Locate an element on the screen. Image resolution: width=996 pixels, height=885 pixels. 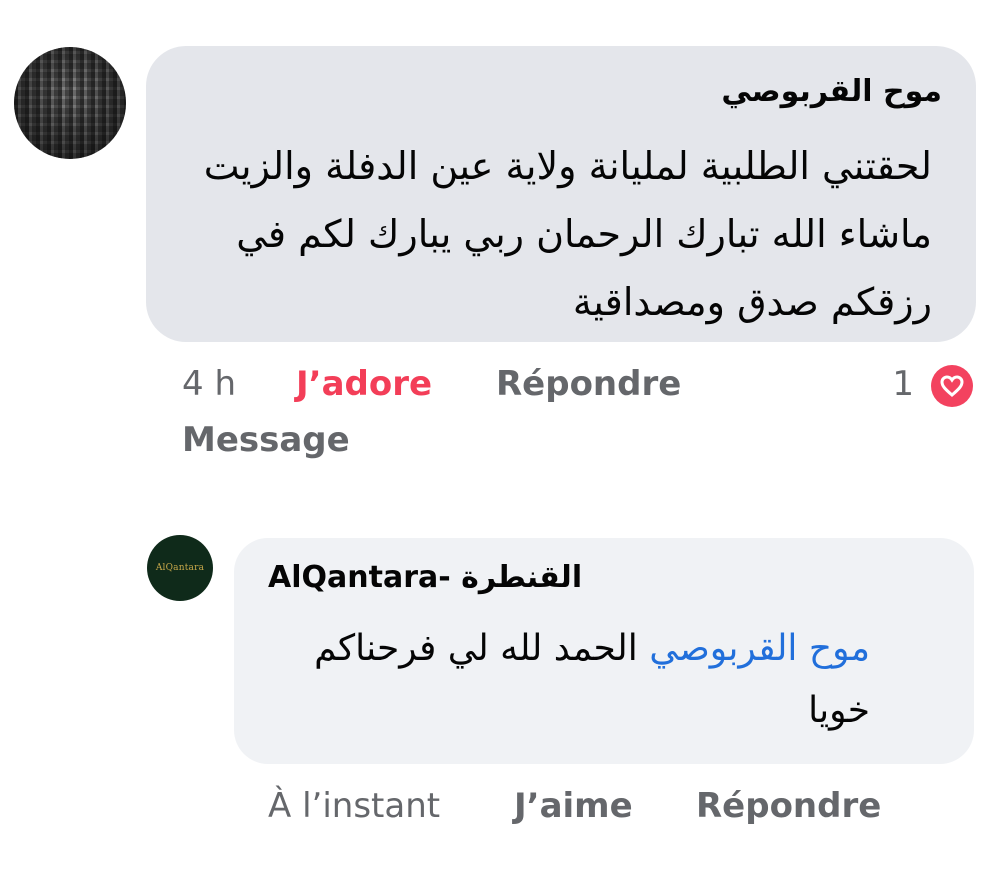
commenter-avatar is located at coordinates (70, 103).